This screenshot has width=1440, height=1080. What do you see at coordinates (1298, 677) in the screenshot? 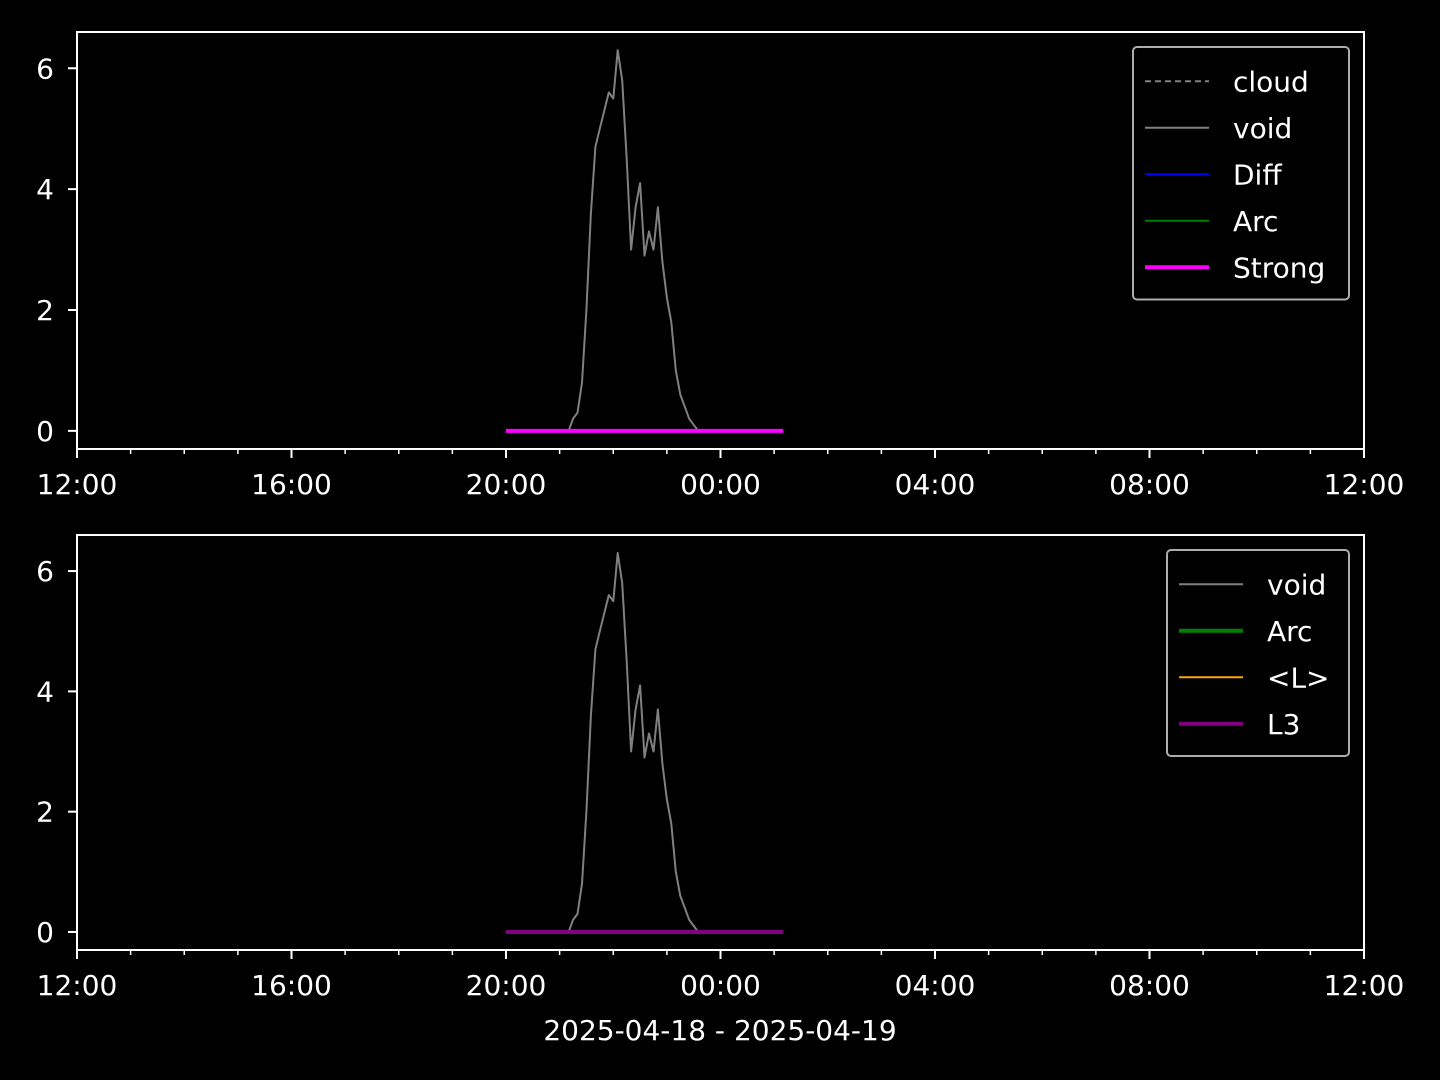
I see `legend-label: <L>` at bounding box center [1298, 677].